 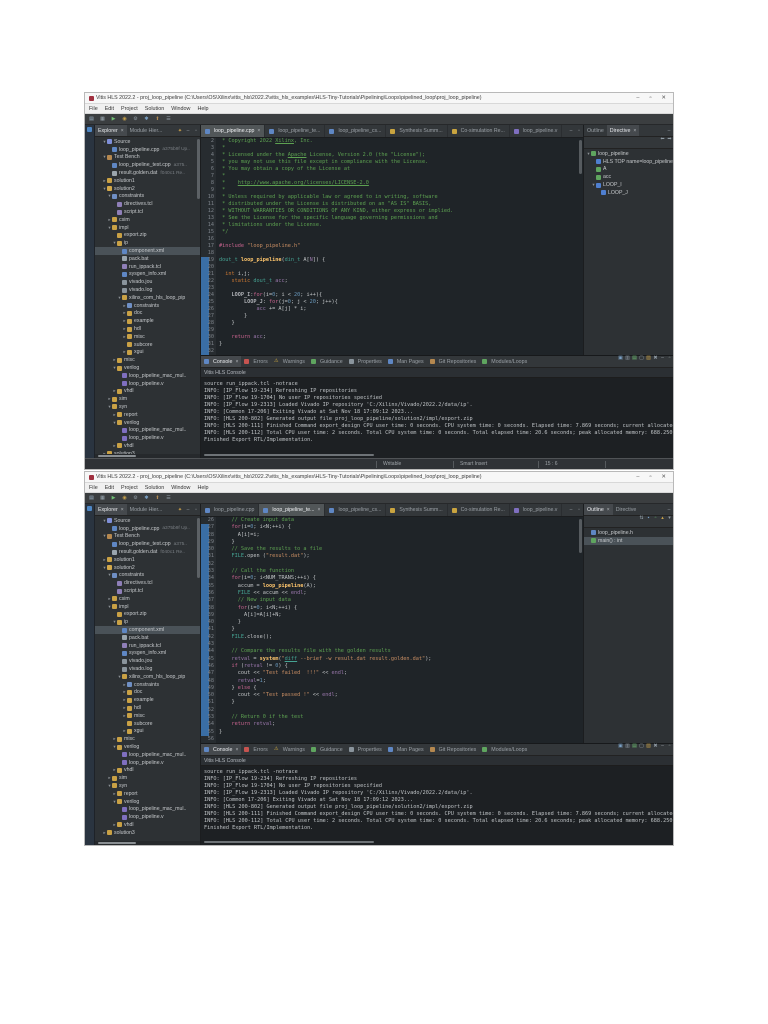 What do you see at coordinates (147, 560) in the screenshot?
I see `tree-item-solution1: ▸ solution1` at bounding box center [147, 560].